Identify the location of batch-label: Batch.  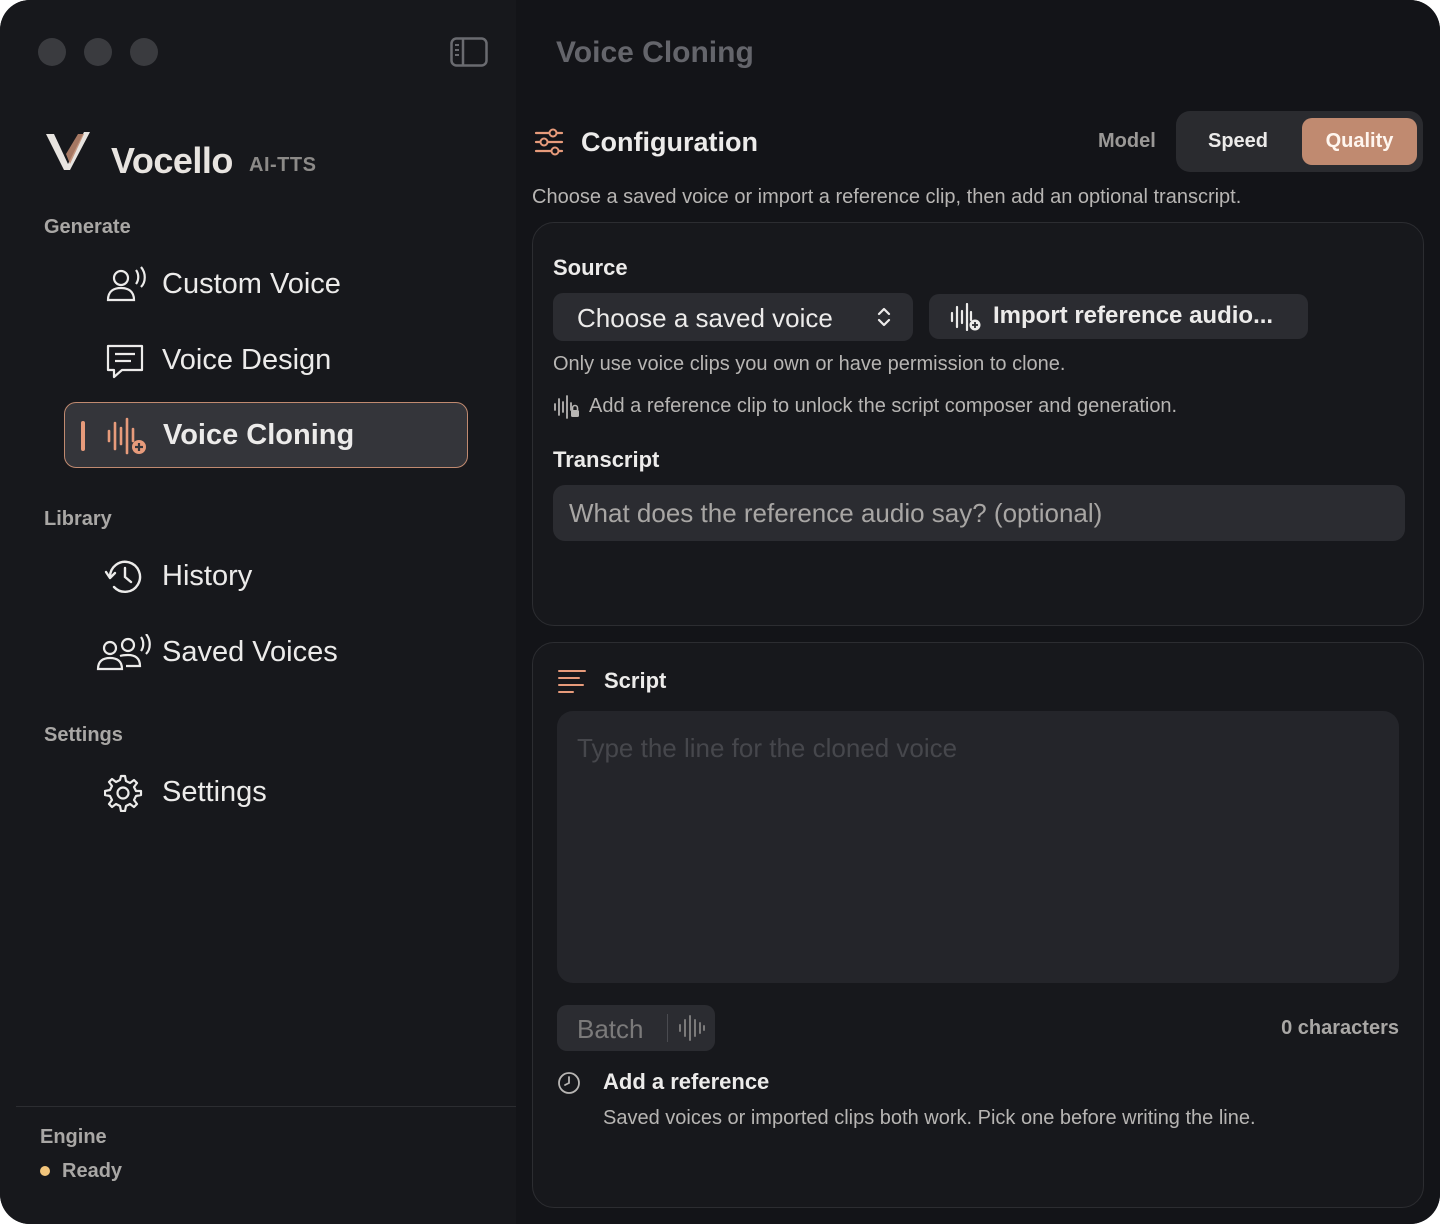
(610, 1029).